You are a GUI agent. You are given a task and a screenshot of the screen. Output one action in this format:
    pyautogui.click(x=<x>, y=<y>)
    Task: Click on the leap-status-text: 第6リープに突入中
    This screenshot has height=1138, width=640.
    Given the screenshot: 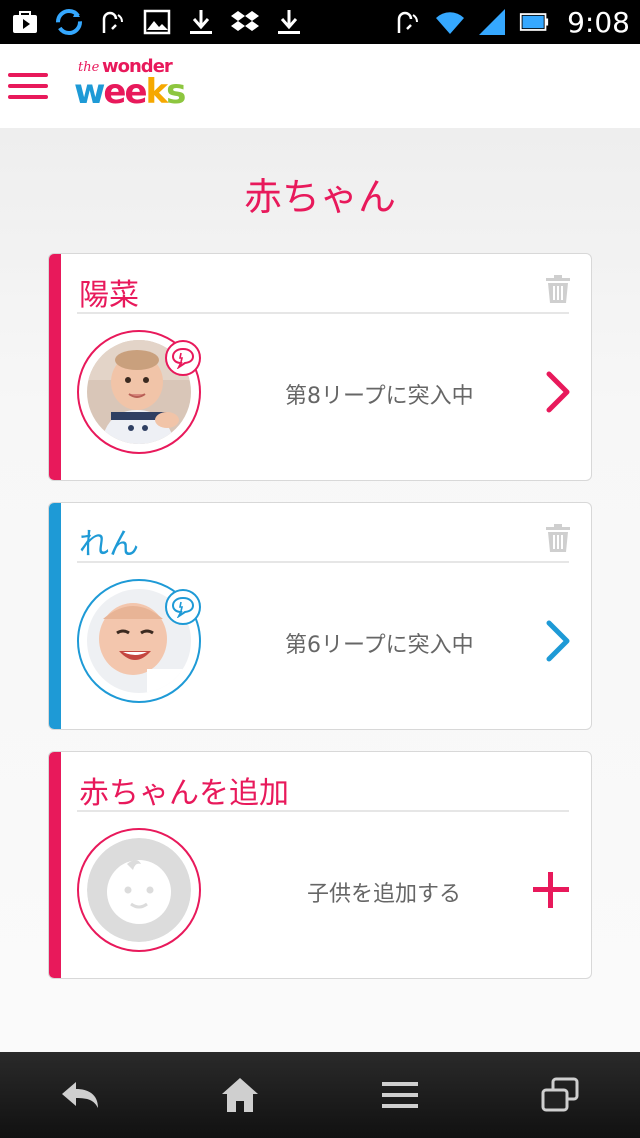 What is the action you would take?
    pyautogui.click(x=379, y=645)
    